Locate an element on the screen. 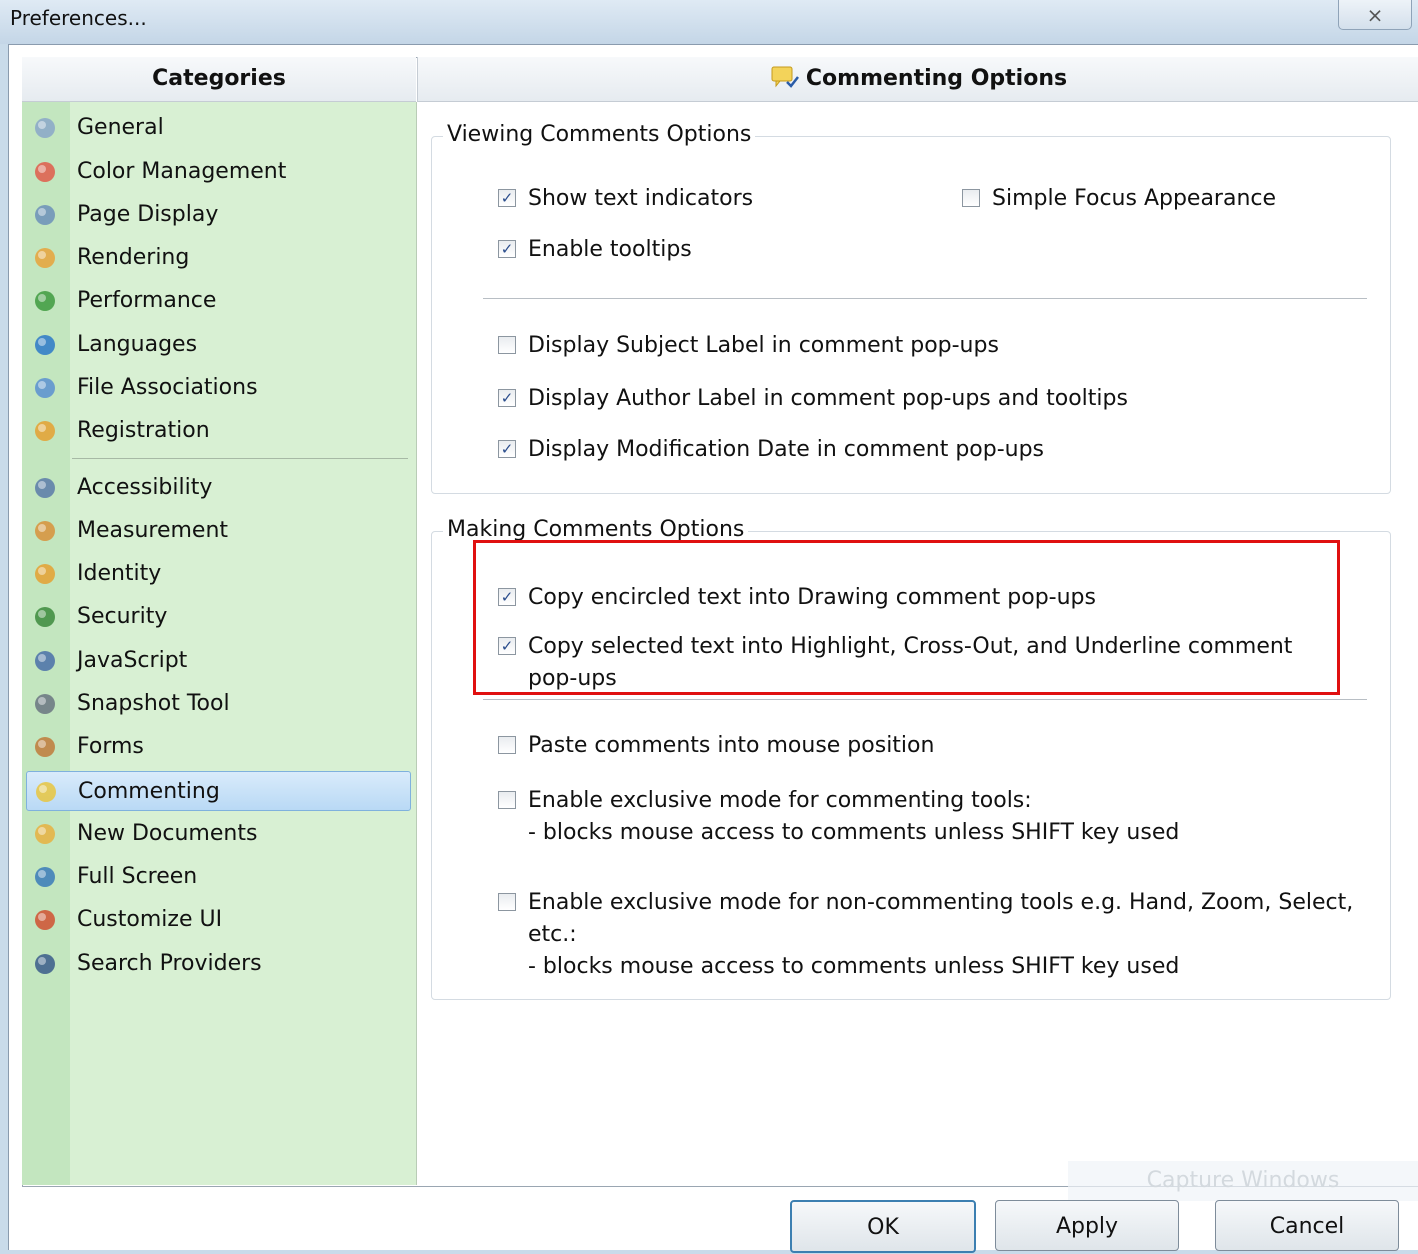  search-provider-icon is located at coordinates (46, 964).